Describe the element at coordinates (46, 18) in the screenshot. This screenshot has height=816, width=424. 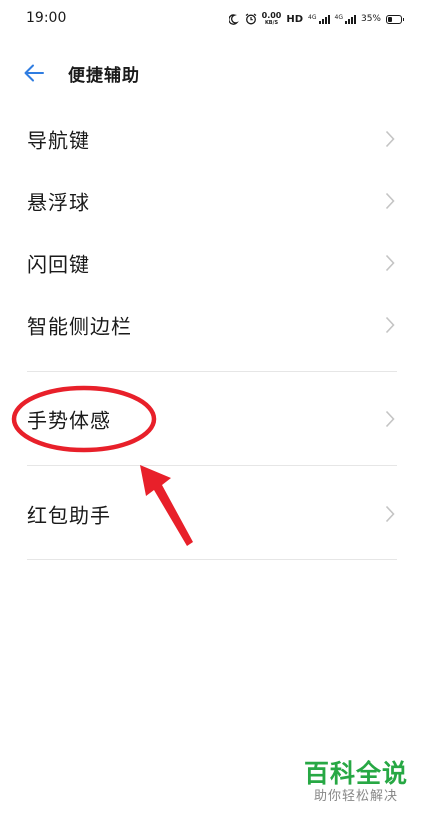
I see `status-time: 19:00` at that location.